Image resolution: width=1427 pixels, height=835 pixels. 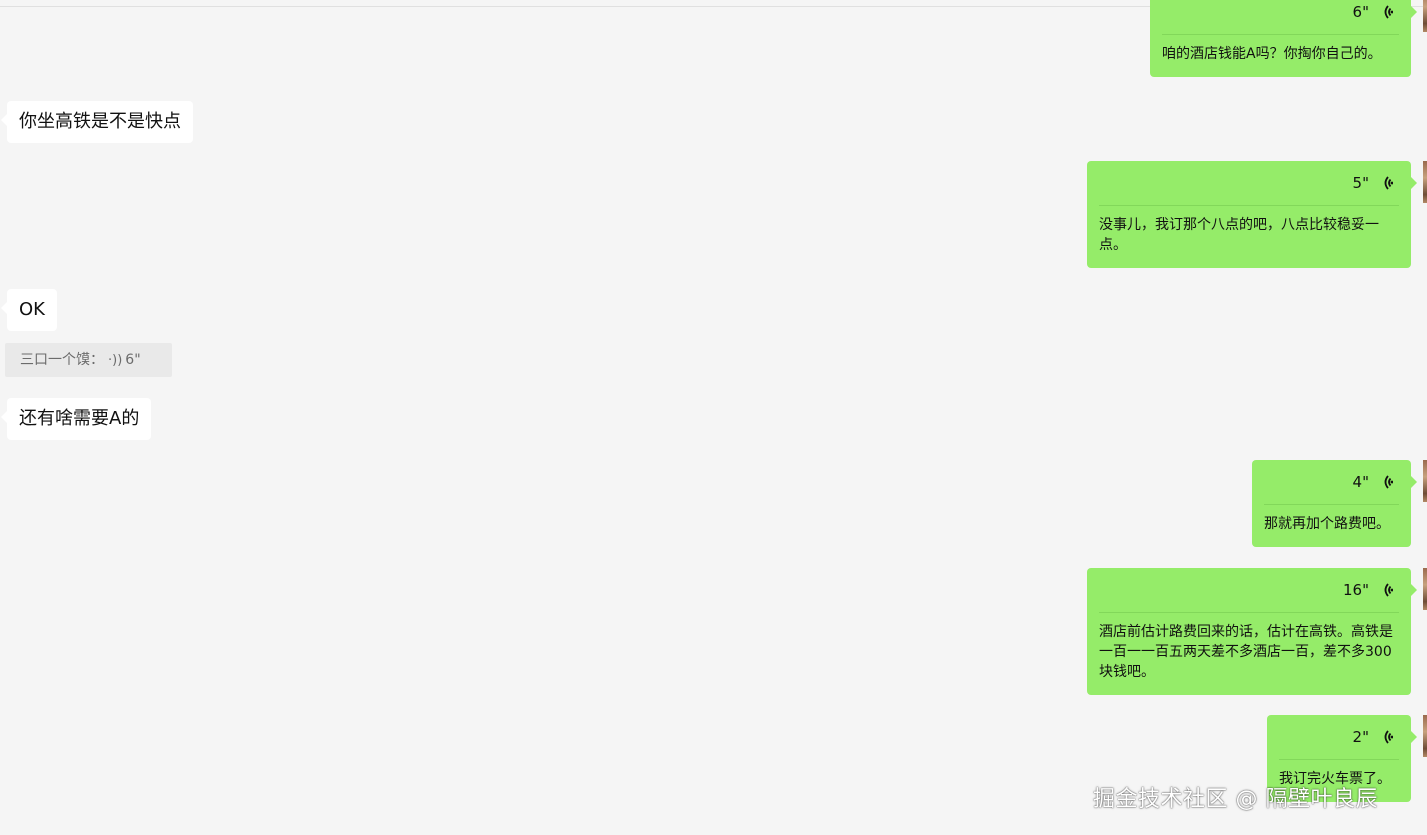 What do you see at coordinates (1360, 482) in the screenshot?
I see `voice-duration: 4"` at bounding box center [1360, 482].